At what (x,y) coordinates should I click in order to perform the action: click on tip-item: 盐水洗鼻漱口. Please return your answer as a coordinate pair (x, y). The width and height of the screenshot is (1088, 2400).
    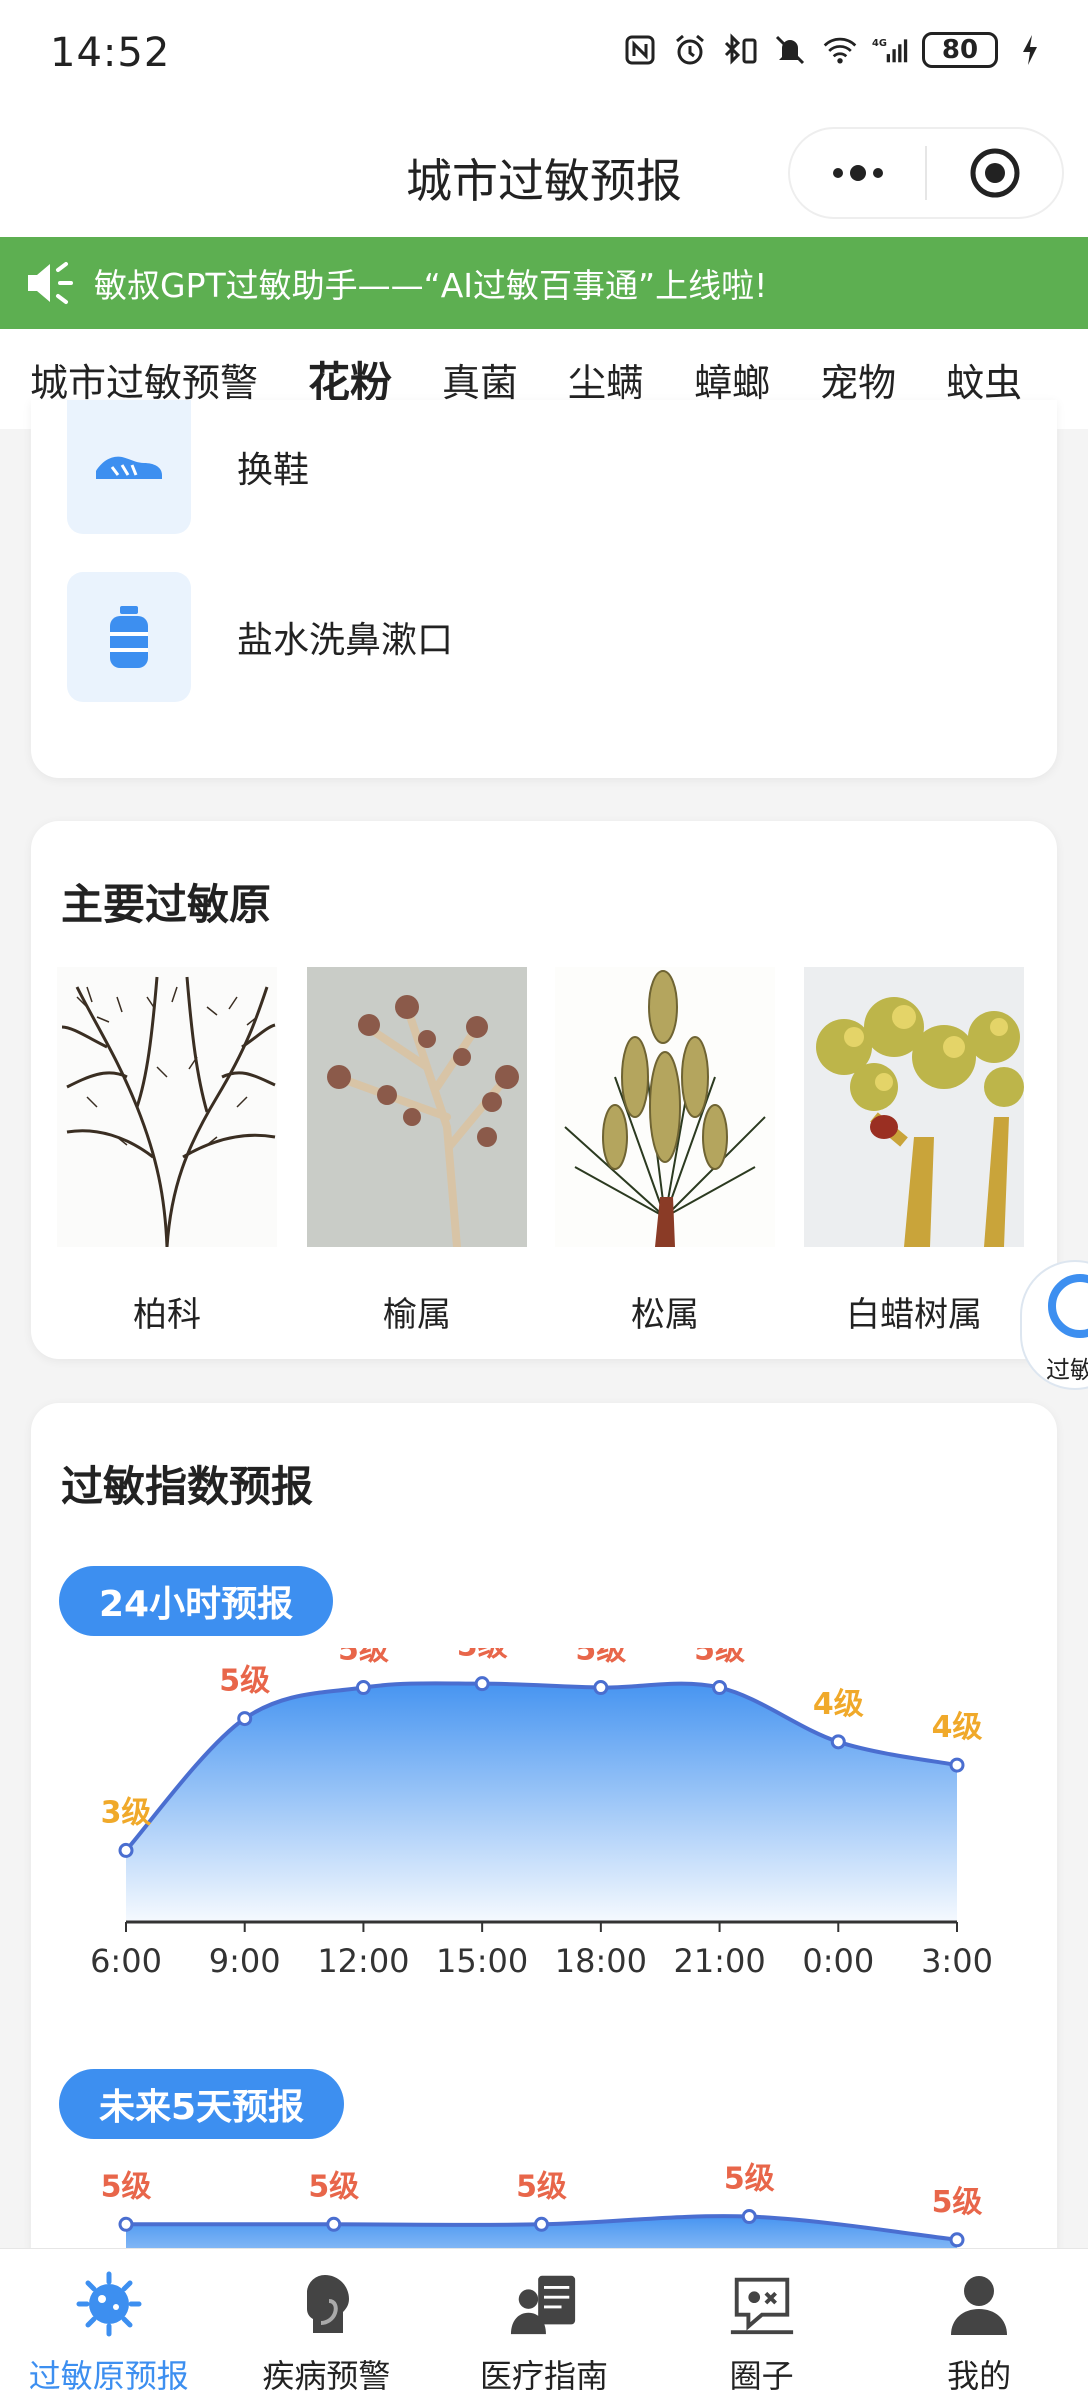
    Looking at the image, I should click on (260, 637).